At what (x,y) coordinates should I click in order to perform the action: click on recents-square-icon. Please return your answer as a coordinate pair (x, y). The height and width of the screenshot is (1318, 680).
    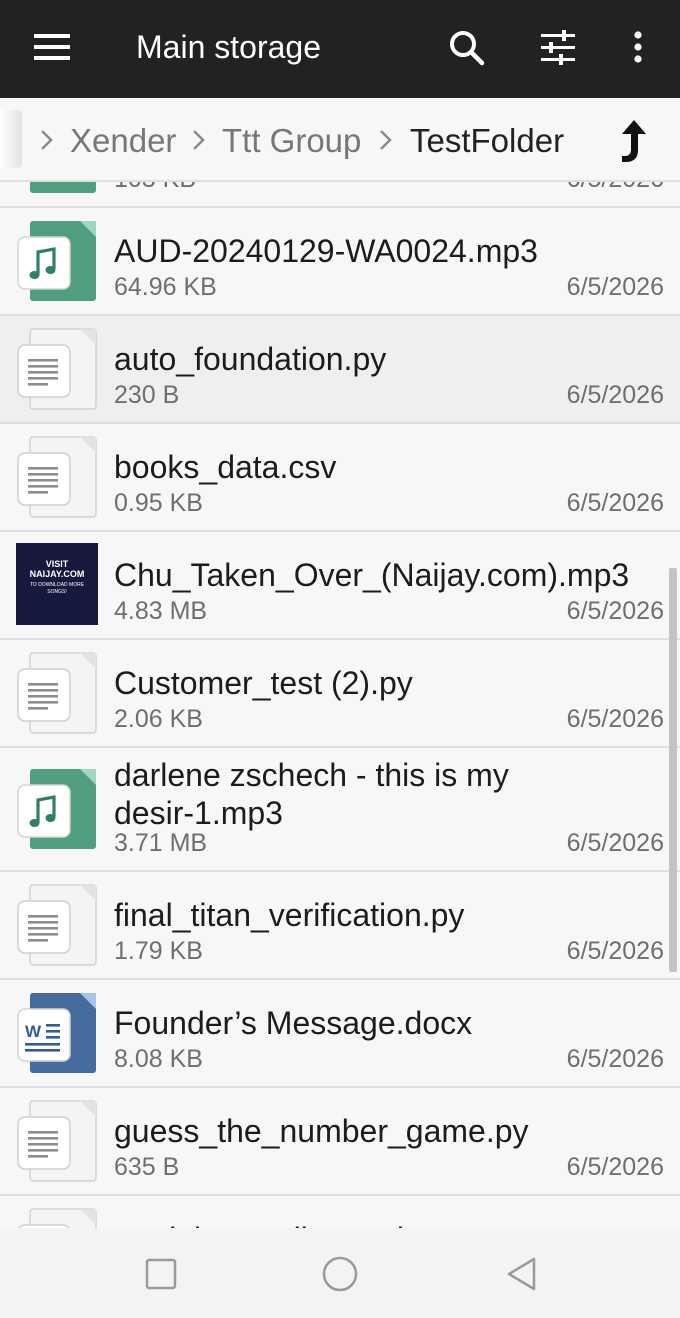
    Looking at the image, I should click on (161, 1274).